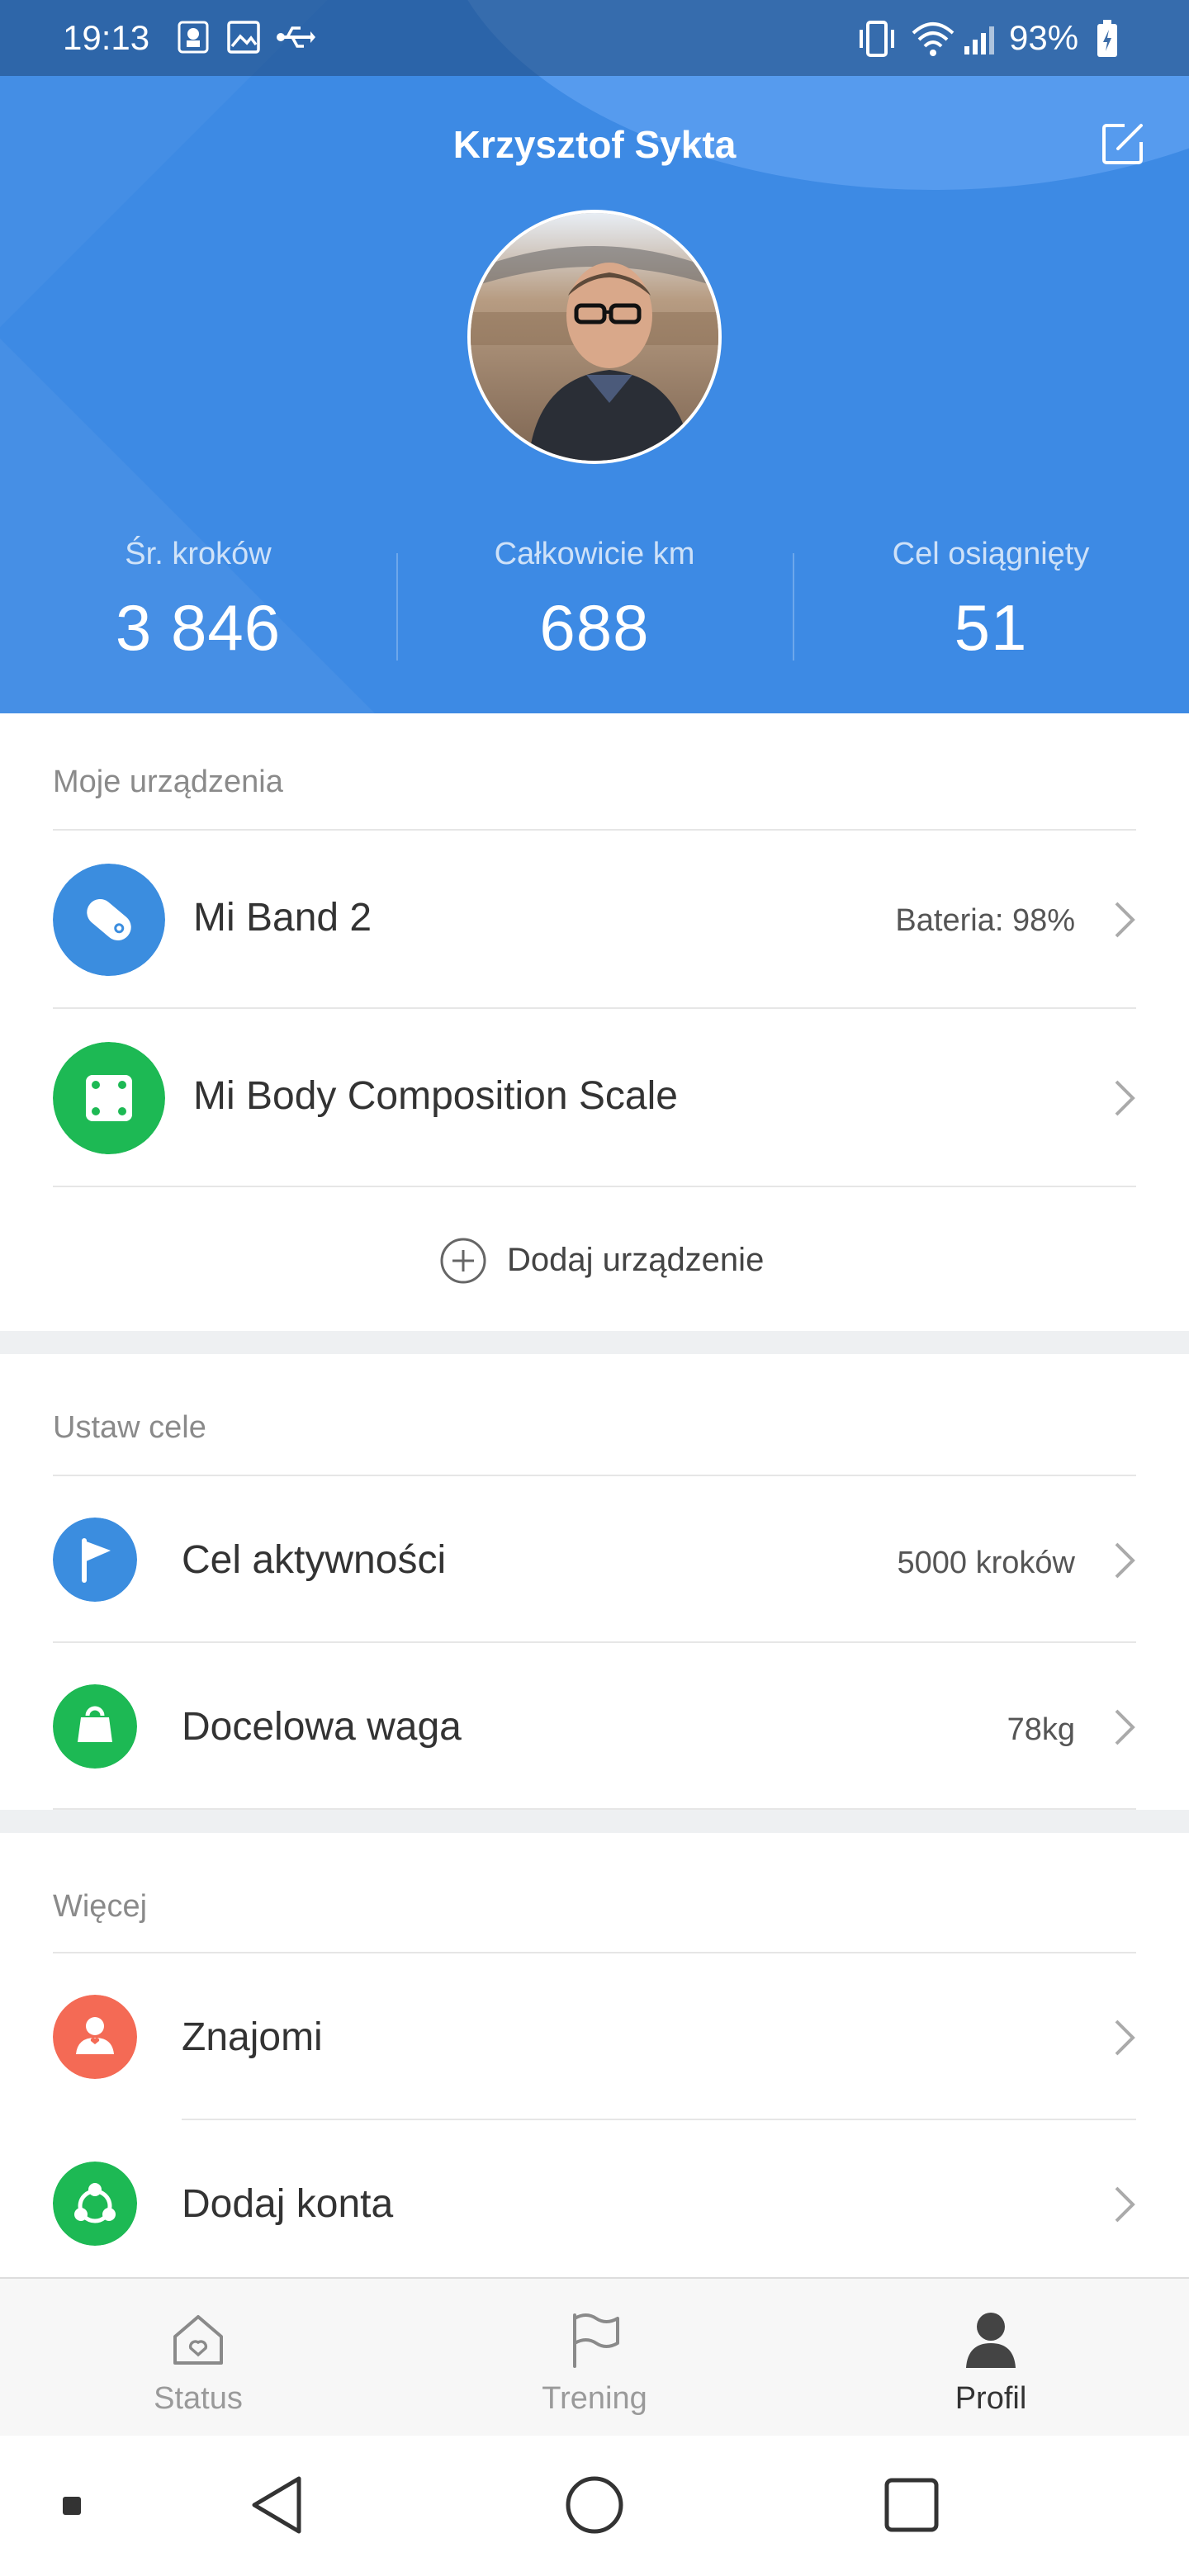 The height and width of the screenshot is (2576, 1189). I want to click on stat-label: Całkowicie km, so click(594, 554).